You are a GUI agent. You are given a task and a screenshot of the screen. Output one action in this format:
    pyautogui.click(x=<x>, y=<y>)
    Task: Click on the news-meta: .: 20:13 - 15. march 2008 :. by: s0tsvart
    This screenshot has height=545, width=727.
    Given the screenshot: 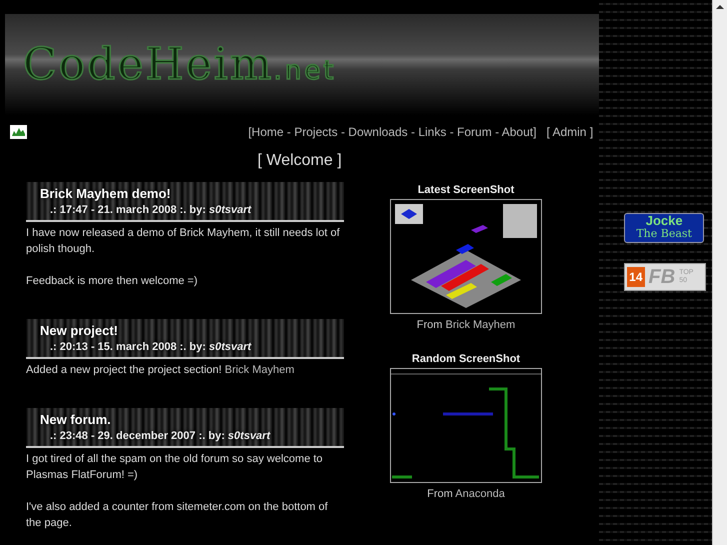 What is the action you would take?
    pyautogui.click(x=150, y=347)
    